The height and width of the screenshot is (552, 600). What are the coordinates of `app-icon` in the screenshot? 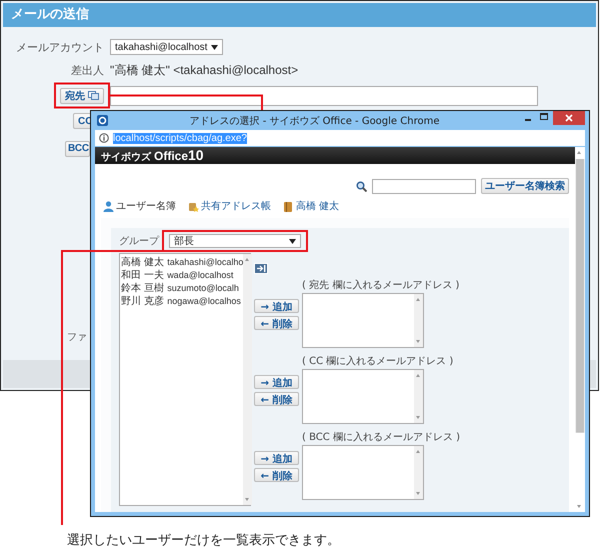 It's located at (102, 120).